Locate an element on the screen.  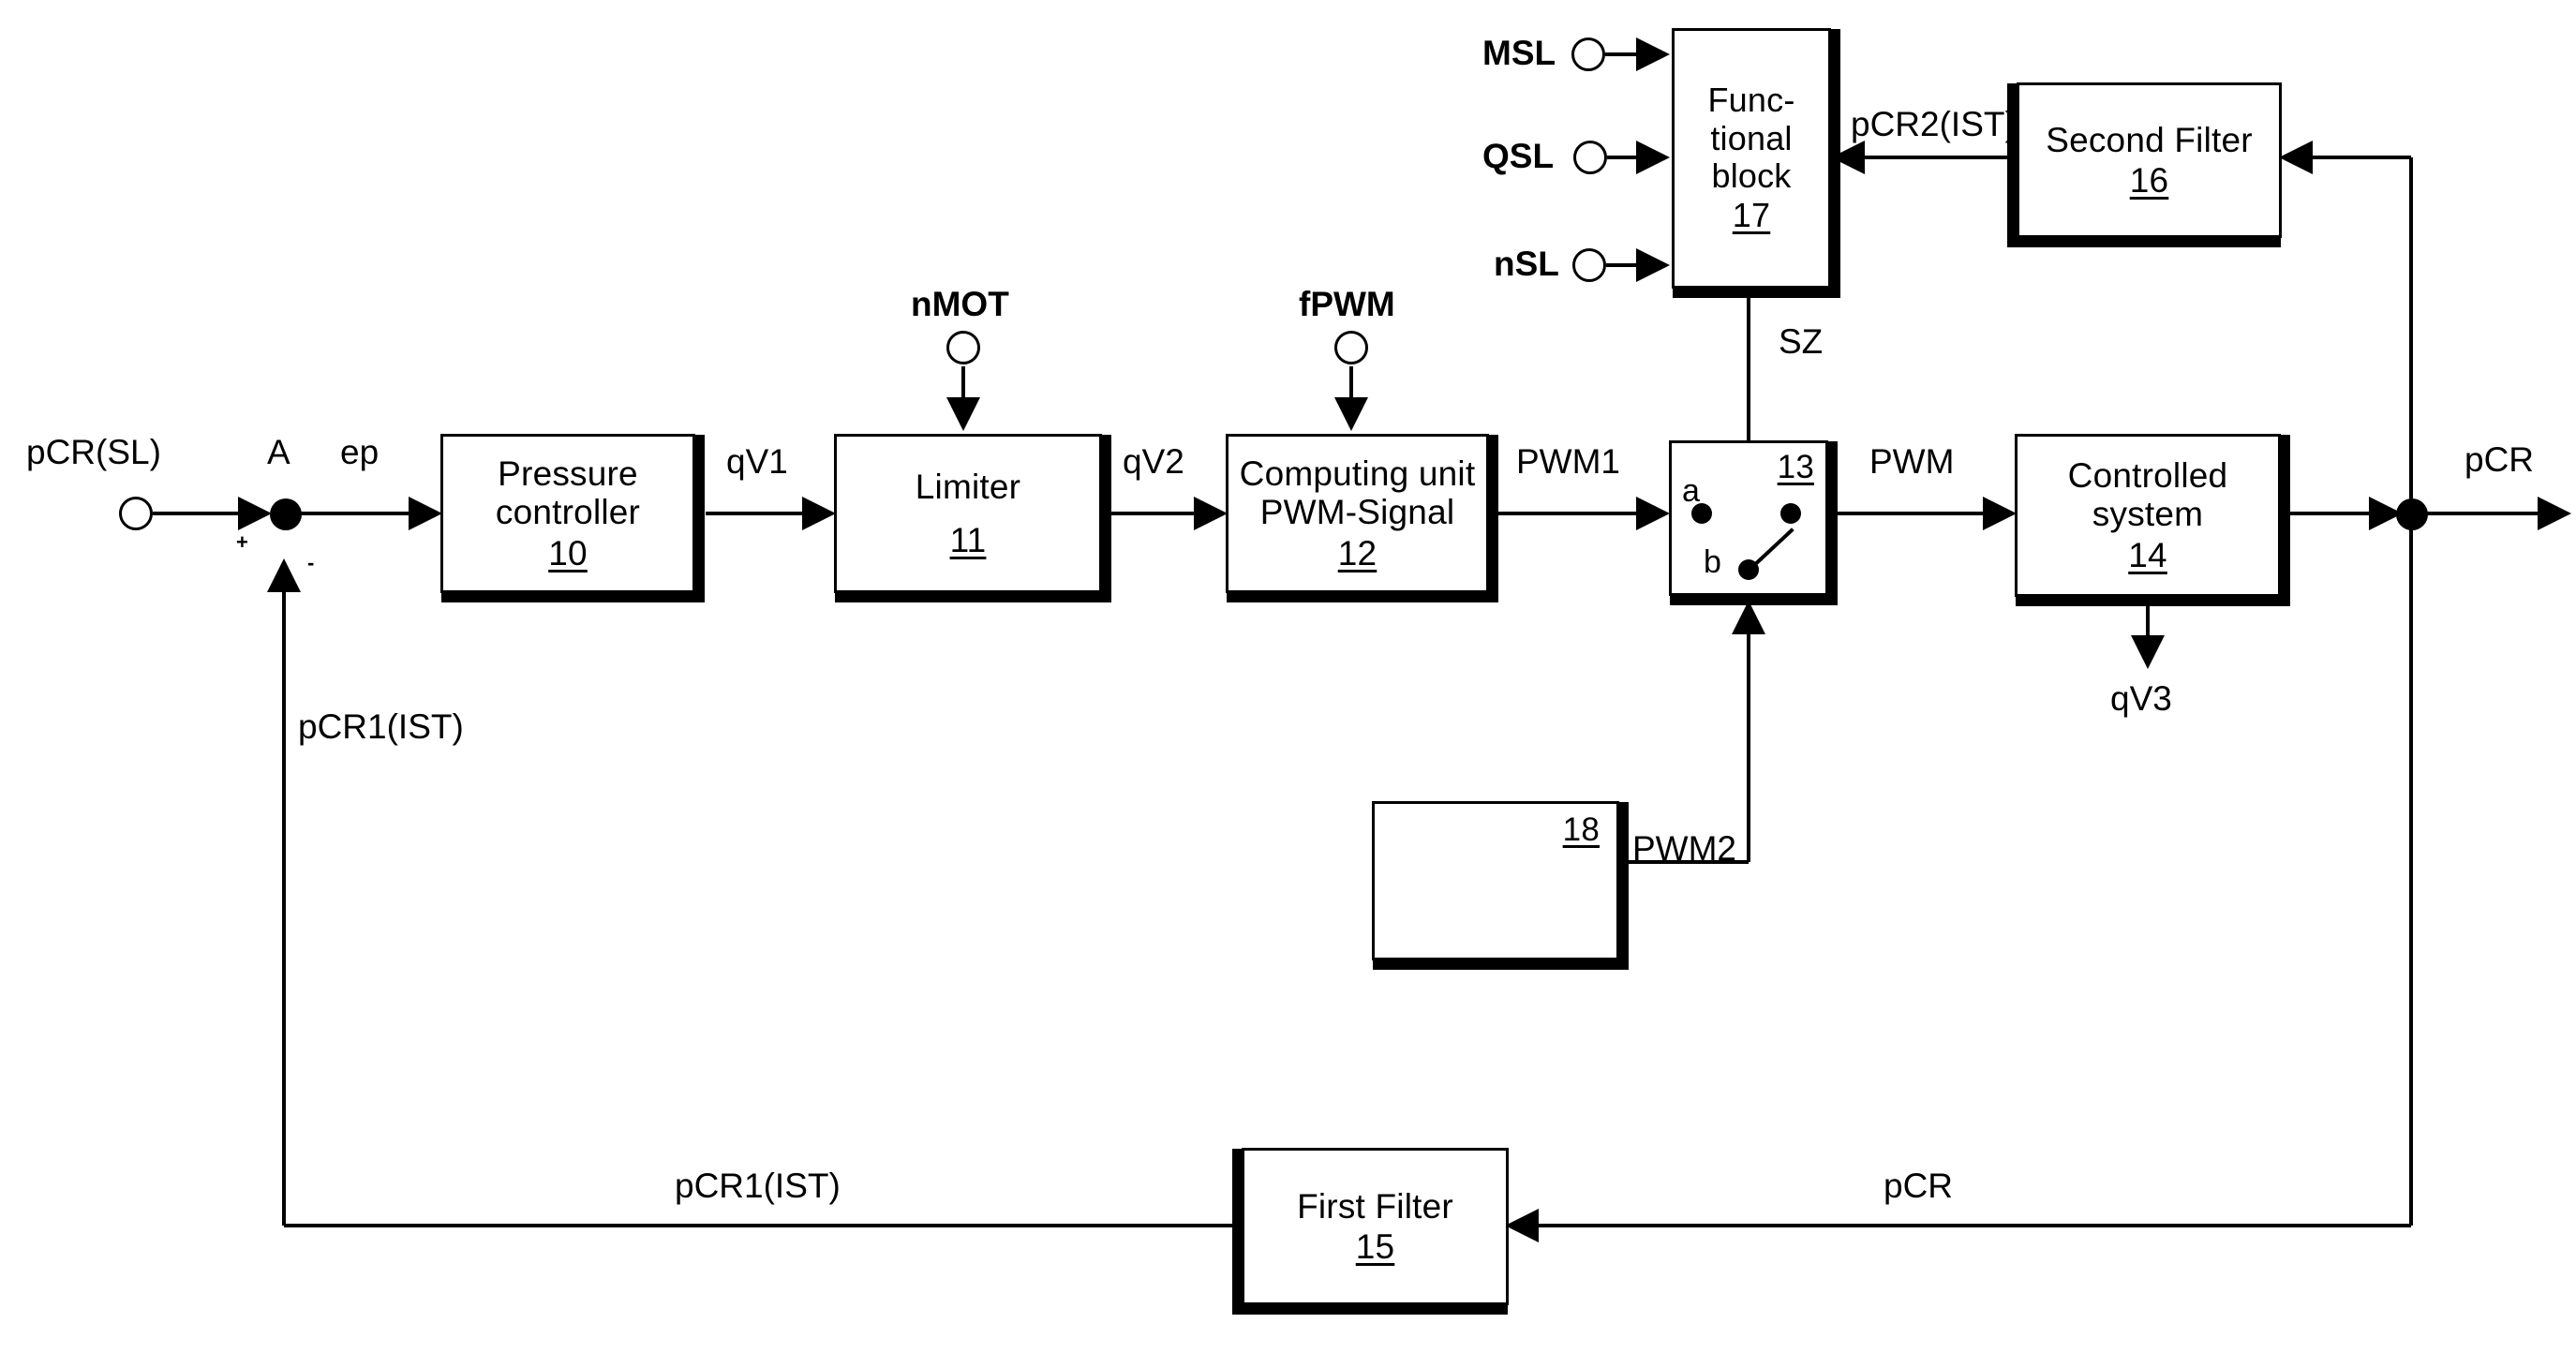
block-title: Computing unit PWM-Signal is located at coordinates (1357, 492).